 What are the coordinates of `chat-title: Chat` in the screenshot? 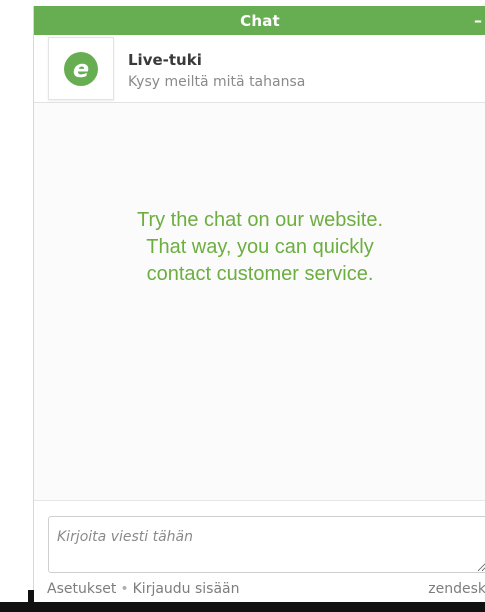 It's located at (260, 20).